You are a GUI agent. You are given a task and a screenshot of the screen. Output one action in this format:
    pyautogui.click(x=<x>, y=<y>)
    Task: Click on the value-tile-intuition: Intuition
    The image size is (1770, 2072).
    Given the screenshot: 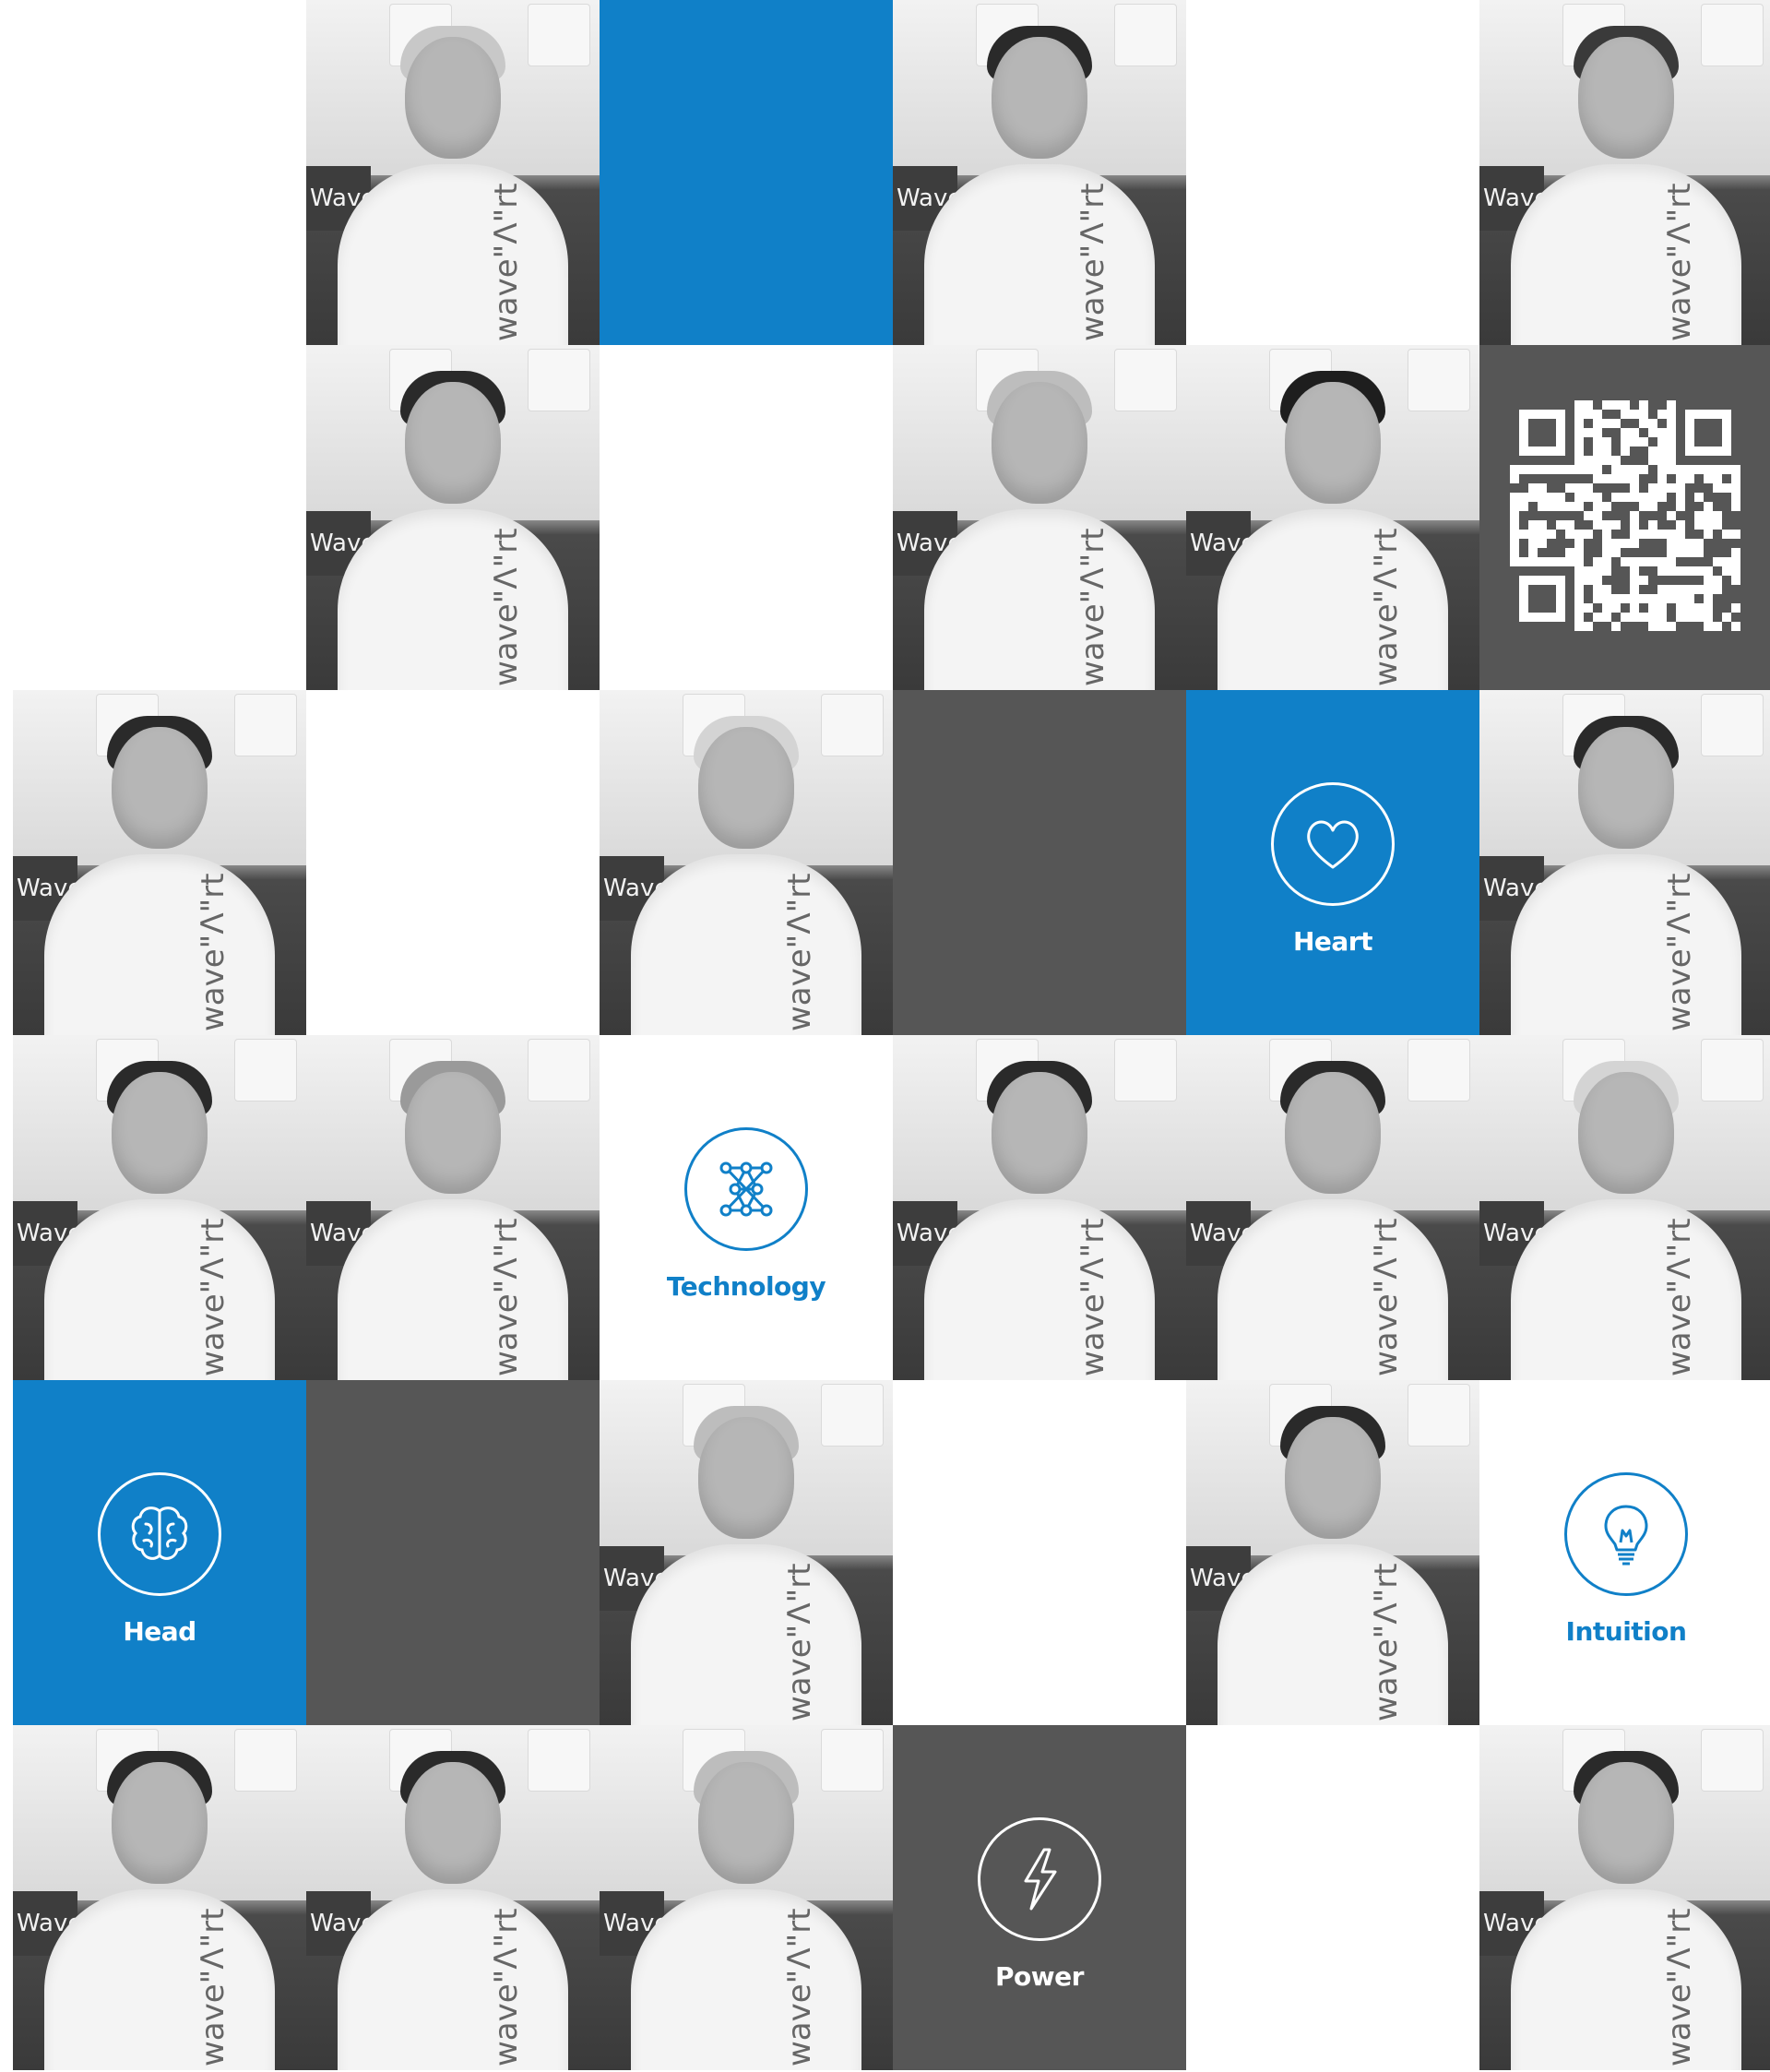 What is the action you would take?
    pyautogui.click(x=1624, y=1553)
    